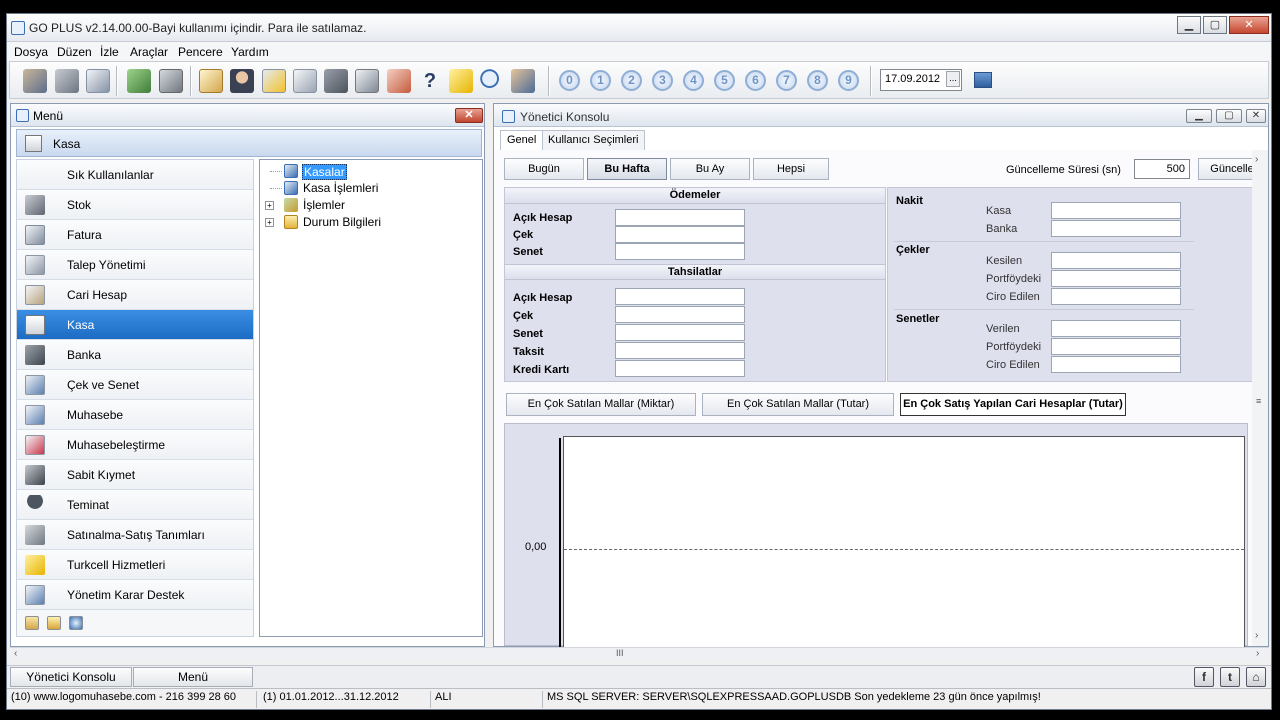 The width and height of the screenshot is (1280, 720). Describe the element at coordinates (367, 81) in the screenshot. I see `documents-icon` at that location.